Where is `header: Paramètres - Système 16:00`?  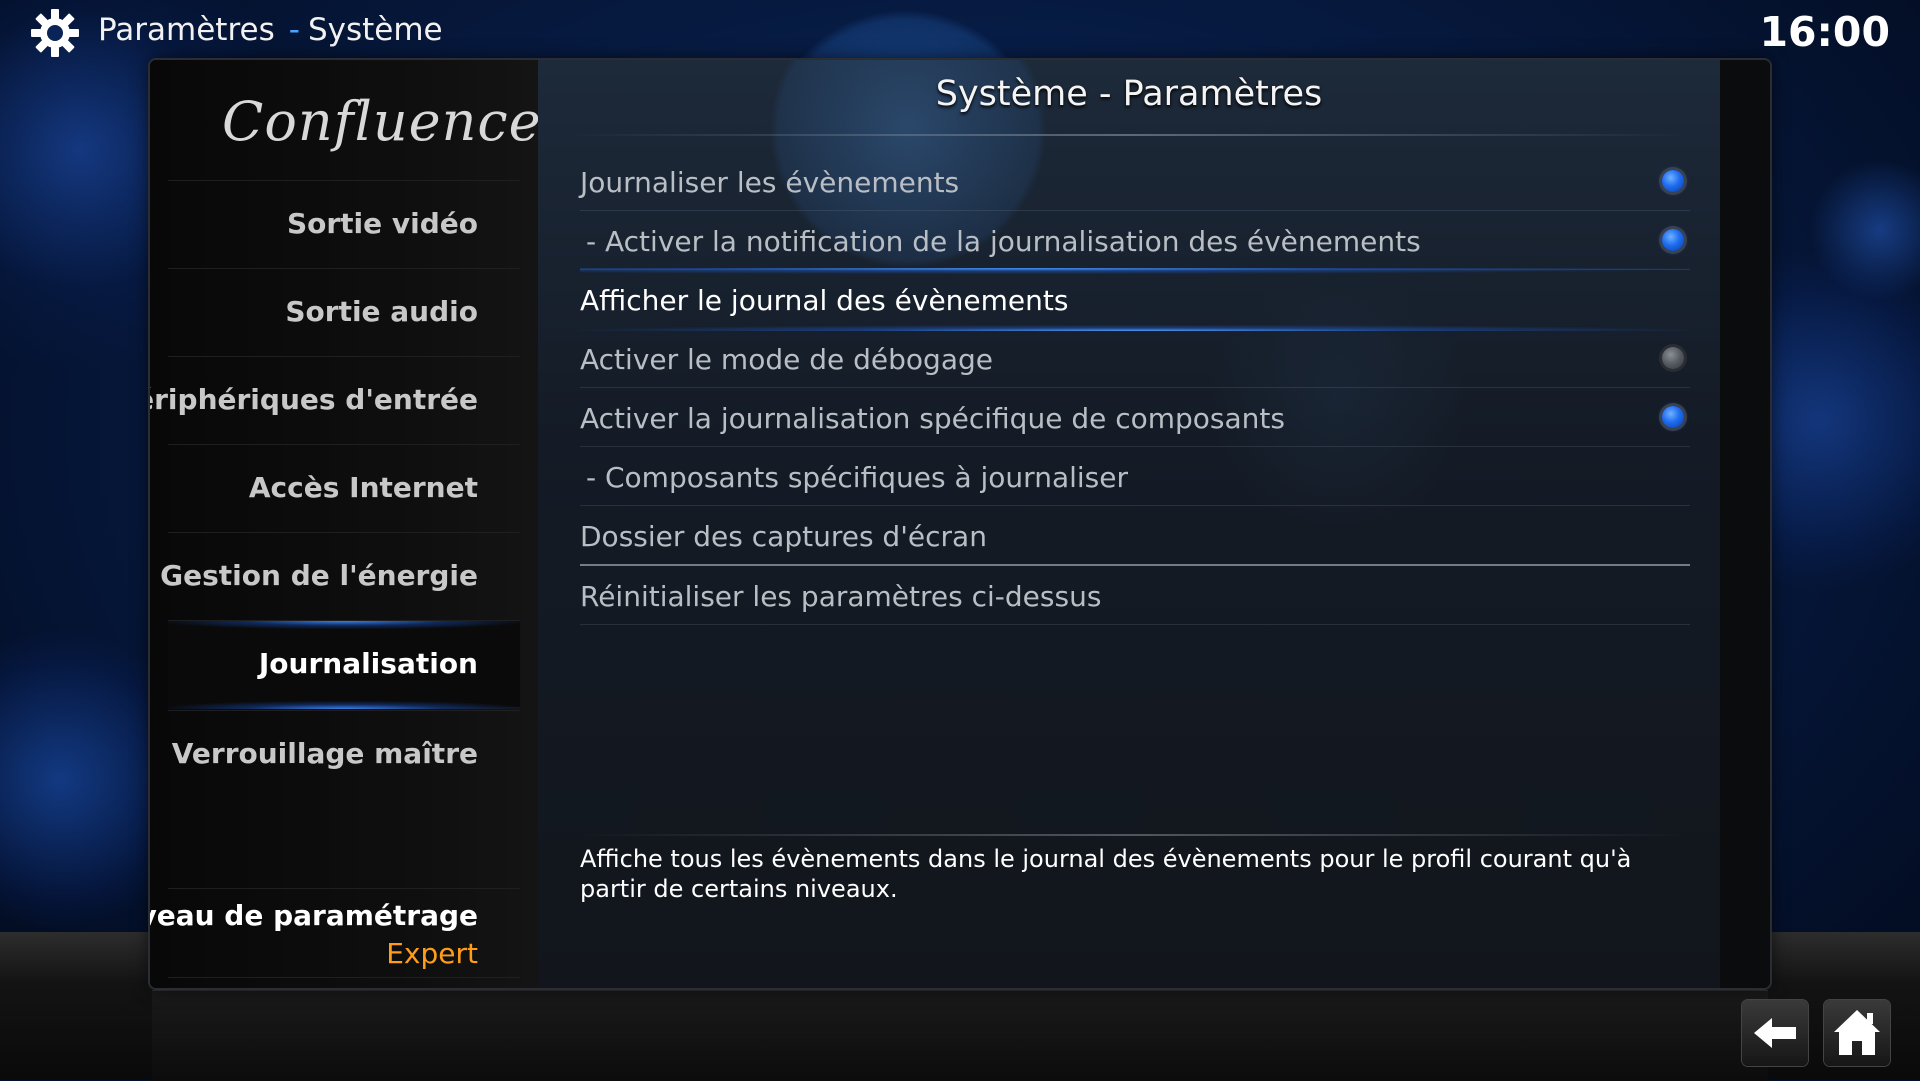 header: Paramètres - Système 16:00 is located at coordinates (960, 31).